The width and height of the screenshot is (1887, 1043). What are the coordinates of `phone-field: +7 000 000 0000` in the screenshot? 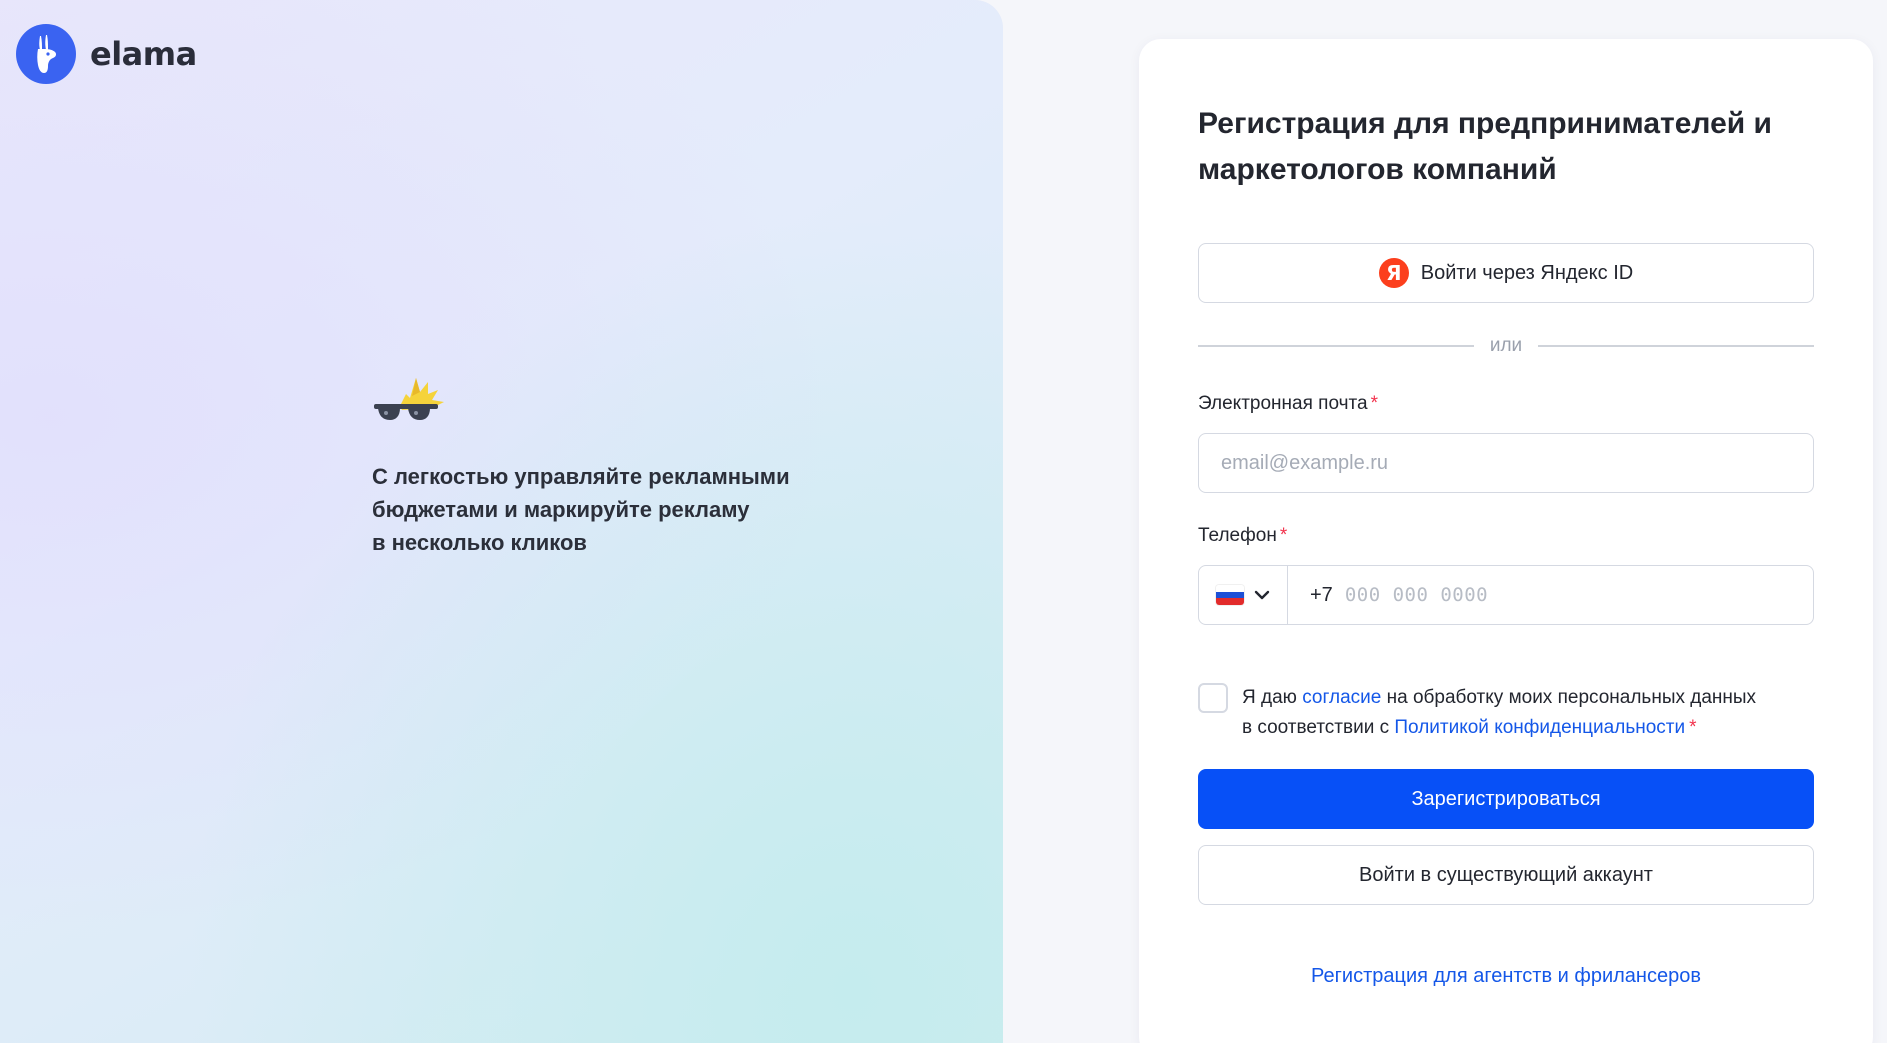 It's located at (1506, 595).